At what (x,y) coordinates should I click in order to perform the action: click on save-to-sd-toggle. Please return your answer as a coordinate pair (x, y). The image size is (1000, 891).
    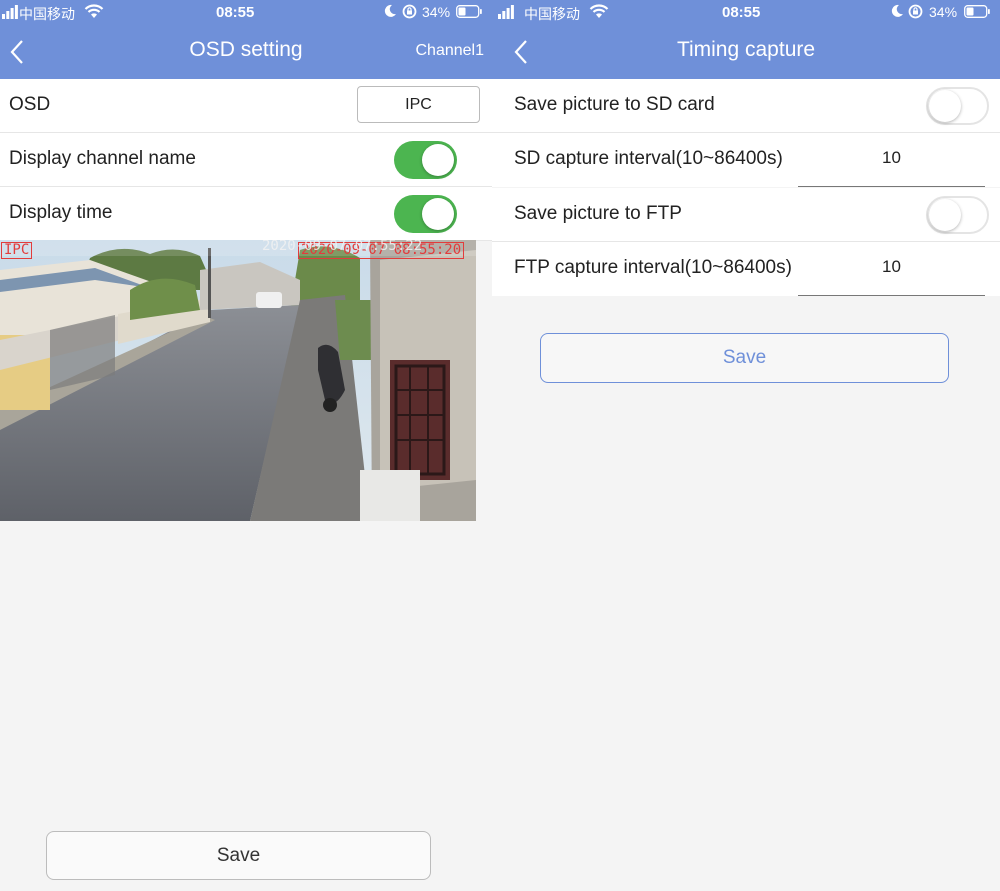
    Looking at the image, I should click on (957, 106).